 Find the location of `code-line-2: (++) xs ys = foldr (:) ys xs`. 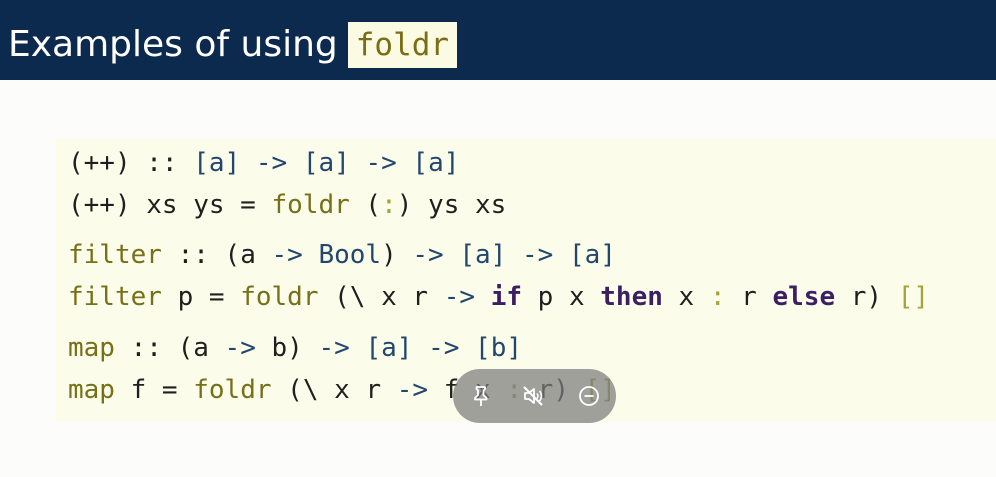

code-line-2: (++) xs ys = foldr (:) ys xs is located at coordinates (287, 205).